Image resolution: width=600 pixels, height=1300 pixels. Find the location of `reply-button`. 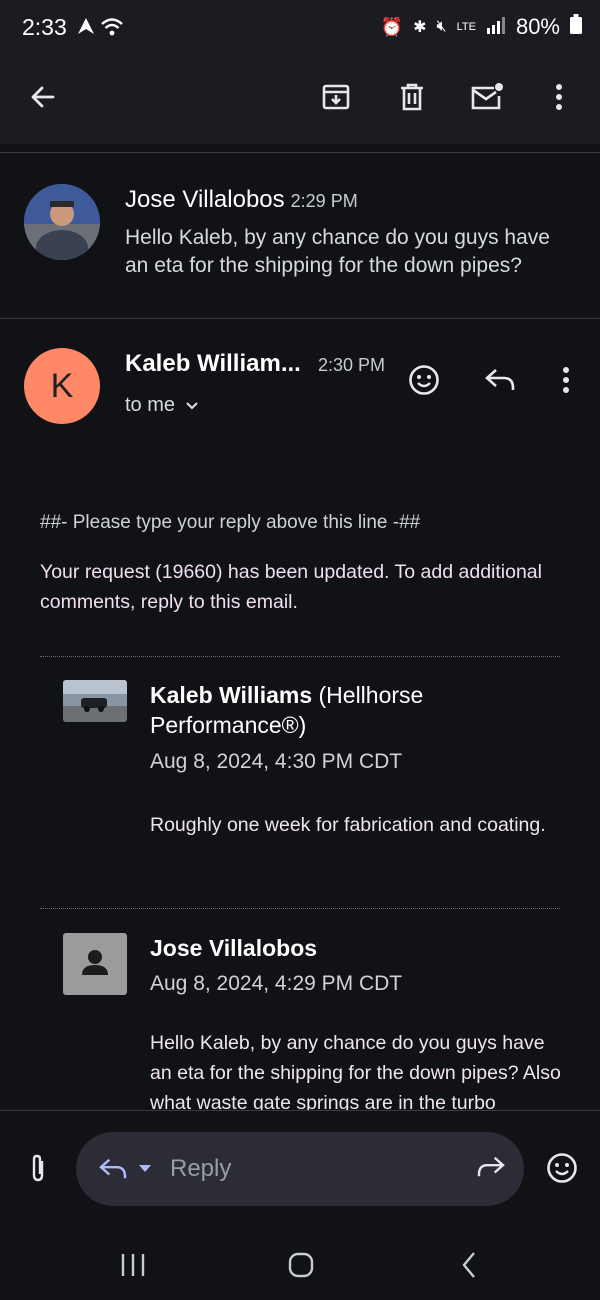

reply-button is located at coordinates (500, 380).